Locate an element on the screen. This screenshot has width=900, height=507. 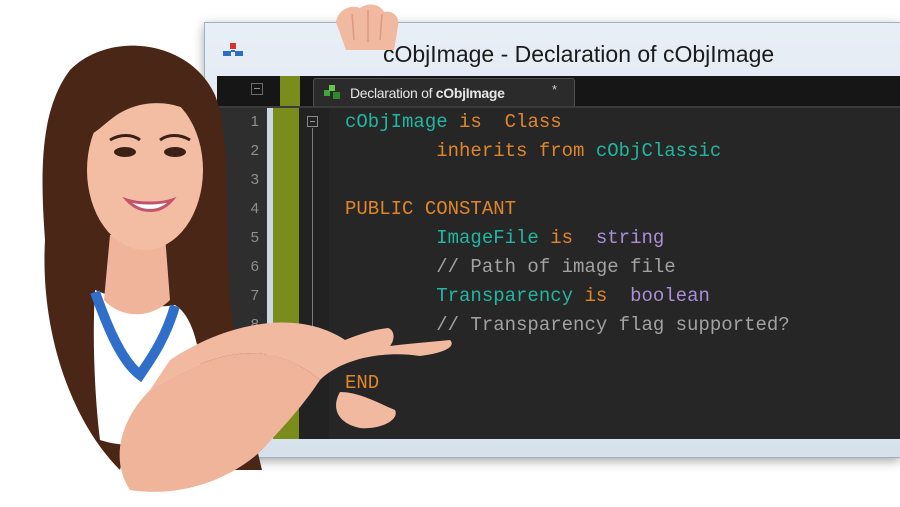
modified-indicator: * is located at coordinates (555, 89).